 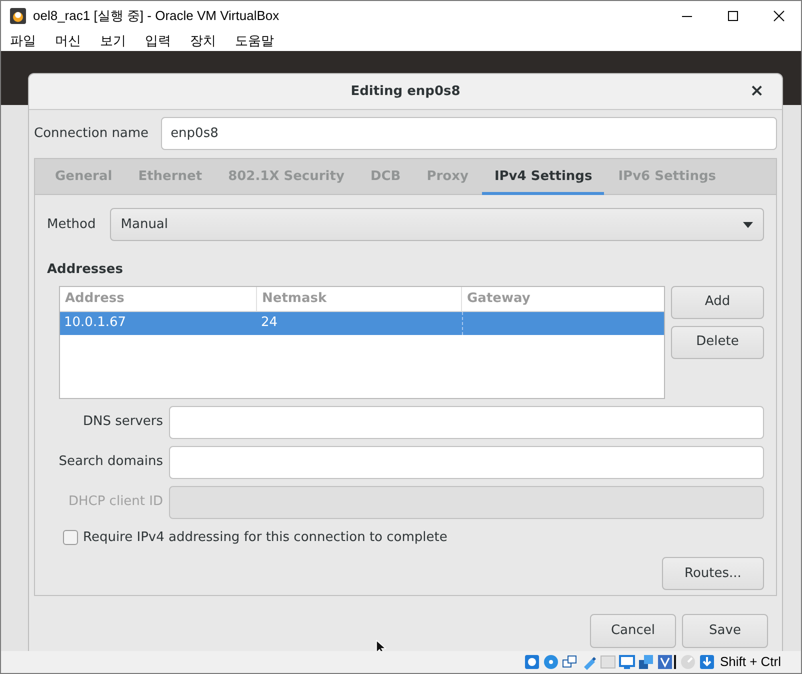 I want to click on menu-item: 입력, so click(x=158, y=40).